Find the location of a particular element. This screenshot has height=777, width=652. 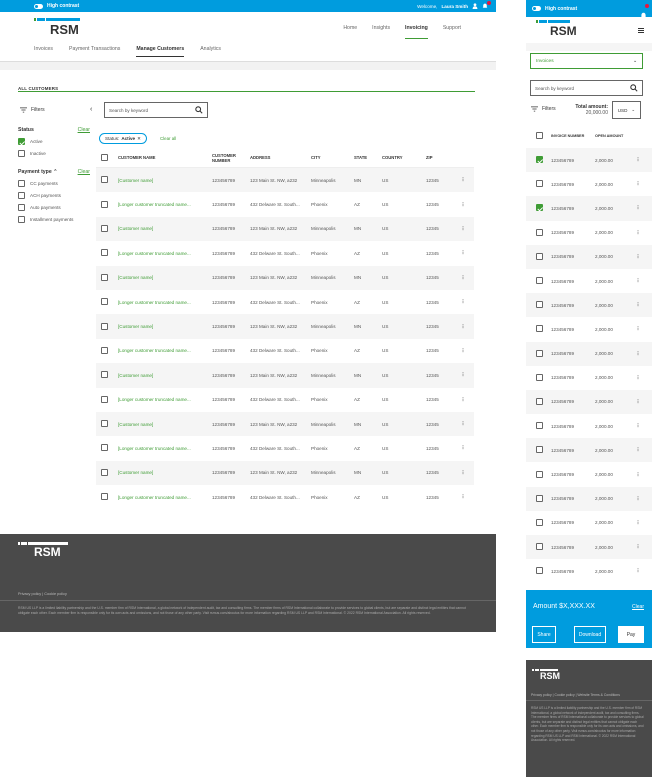

topnav-support: Support is located at coordinates (452, 32).